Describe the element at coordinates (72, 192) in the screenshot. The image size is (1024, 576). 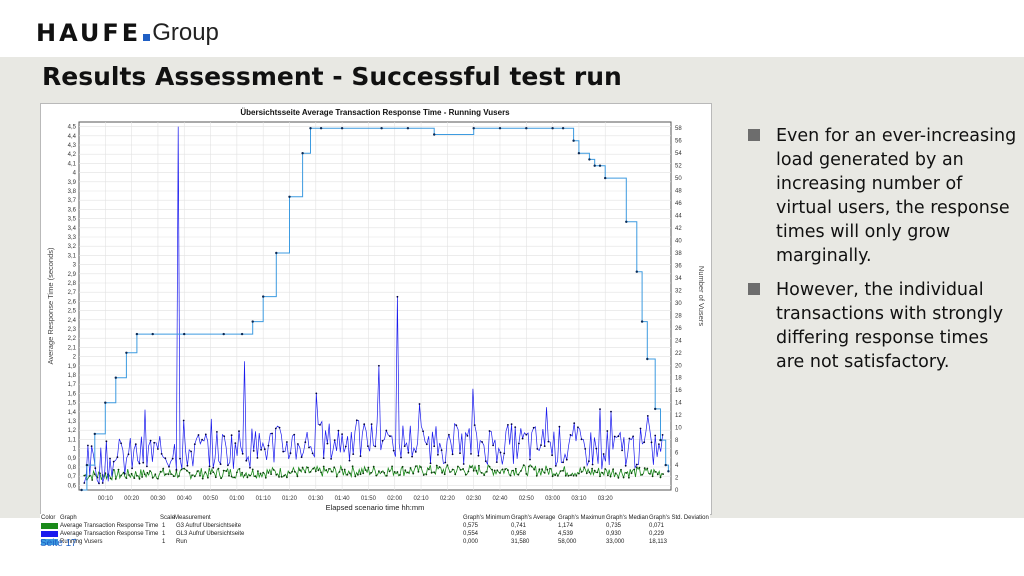
I see `y-tick-label: 3,8` at that location.